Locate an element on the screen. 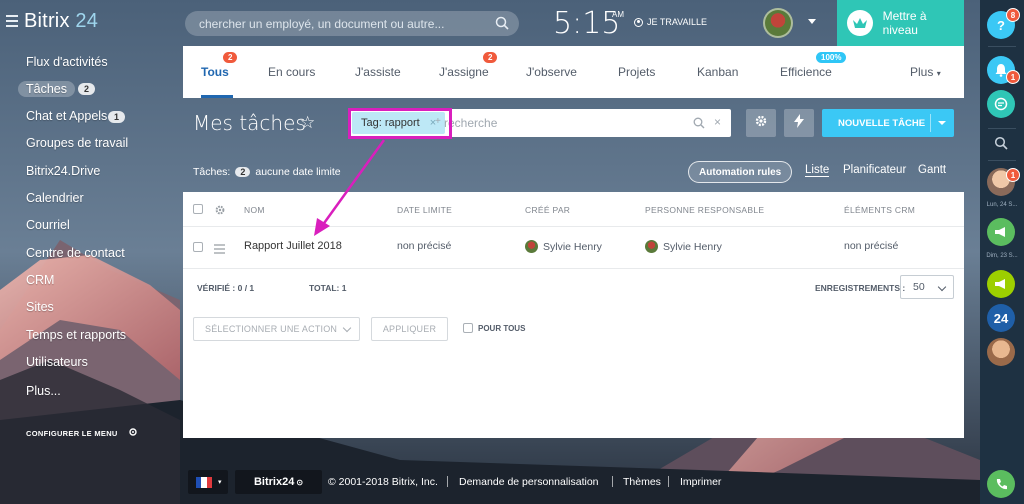 This screenshot has height=504, width=1024. tab-more: Plus ▾ is located at coordinates (925, 72).